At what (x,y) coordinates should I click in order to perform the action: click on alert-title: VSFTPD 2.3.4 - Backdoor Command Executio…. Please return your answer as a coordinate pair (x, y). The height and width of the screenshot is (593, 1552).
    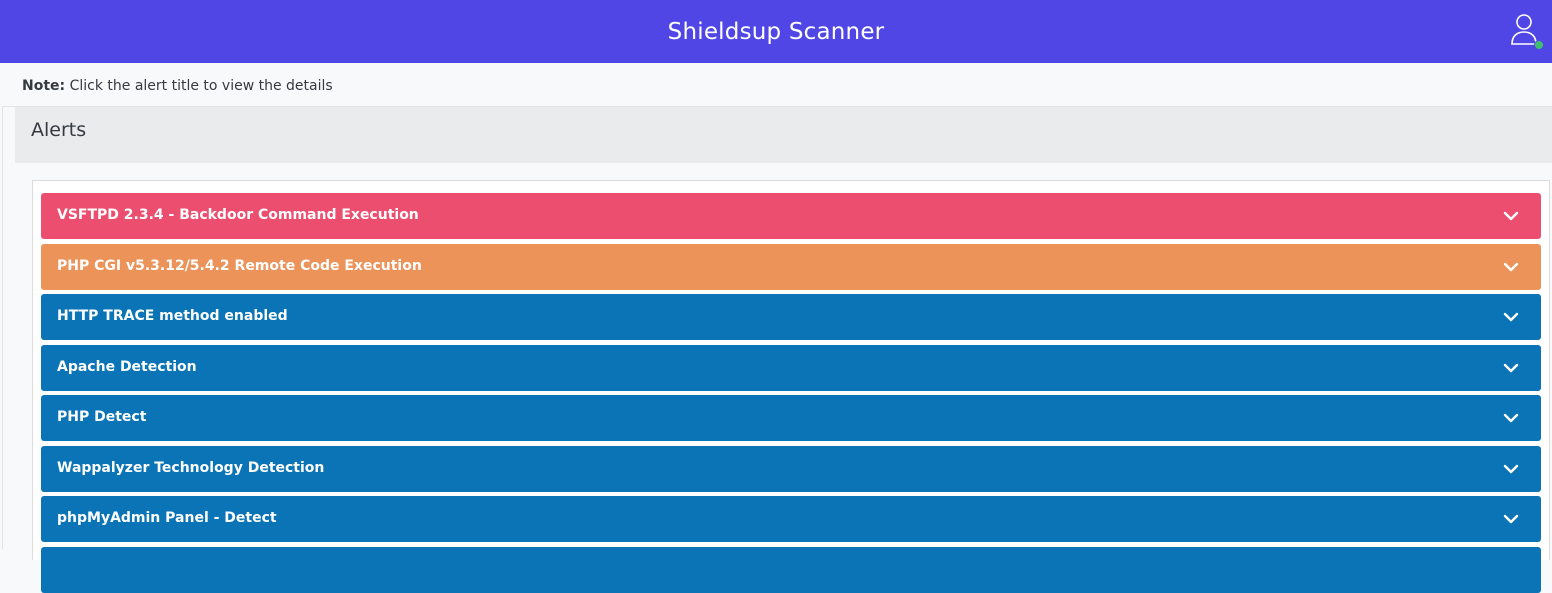
    Looking at the image, I should click on (238, 215).